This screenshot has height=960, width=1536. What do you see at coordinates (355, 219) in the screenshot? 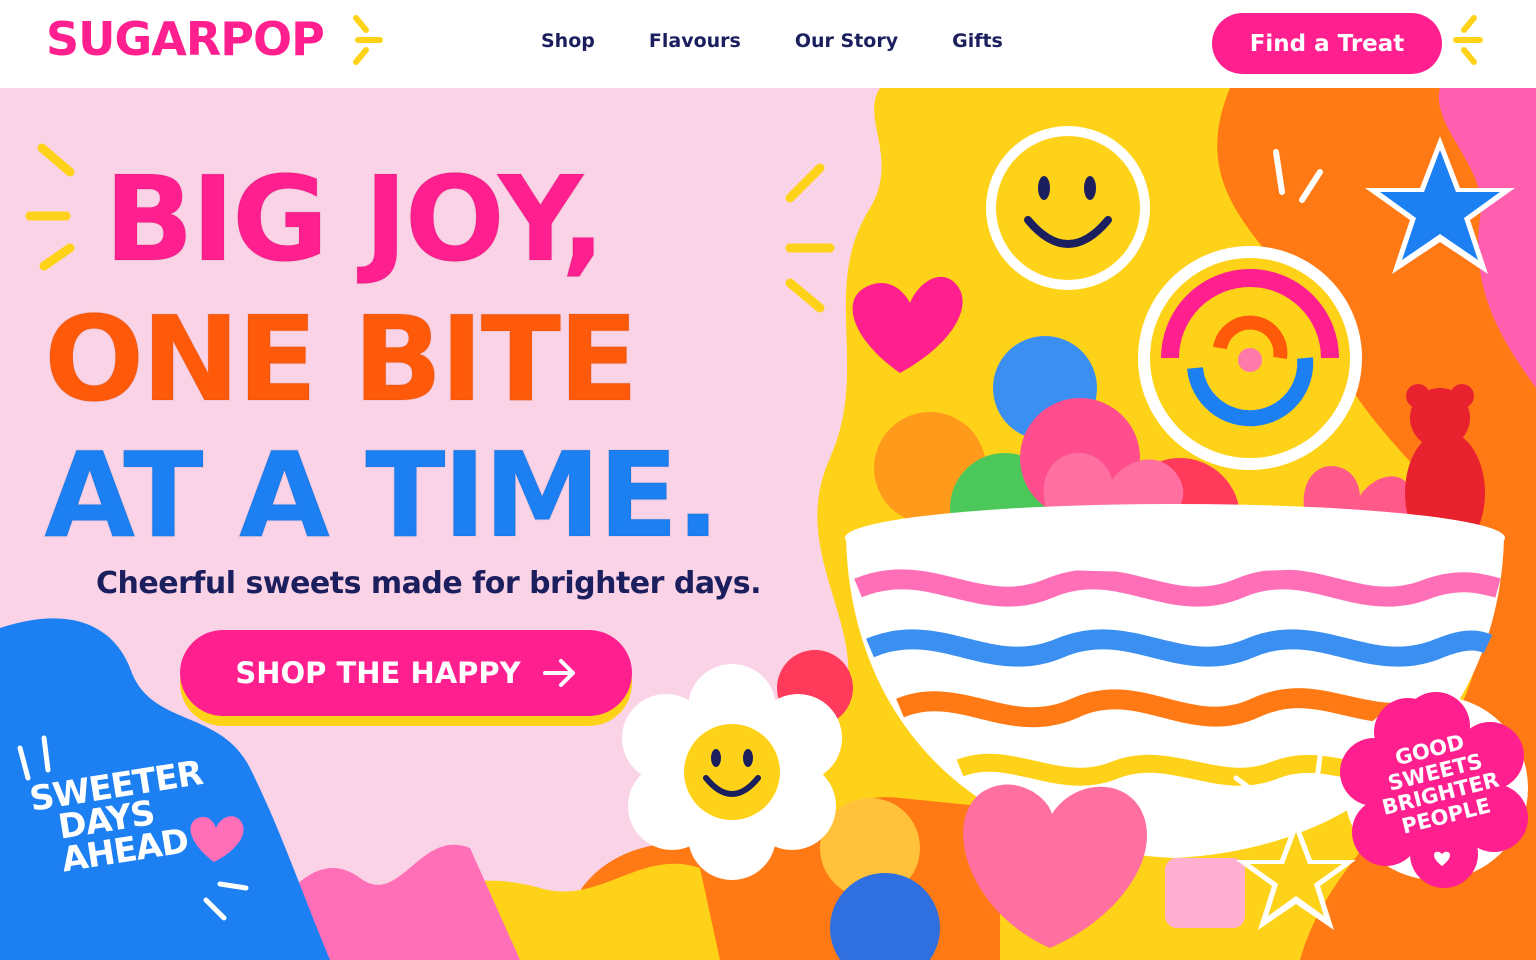
I see `headline-line-1: BIG JOY,` at bounding box center [355, 219].